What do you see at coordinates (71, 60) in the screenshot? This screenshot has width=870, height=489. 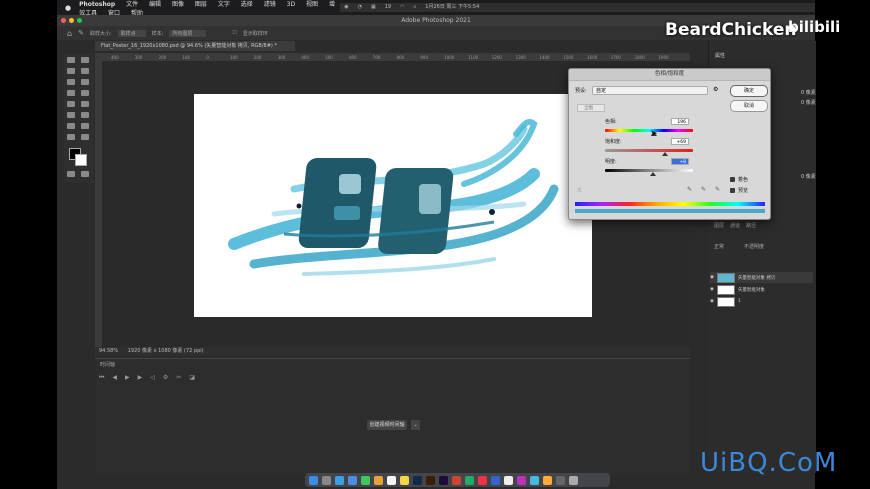 I see `move-tool-icon` at bounding box center [71, 60].